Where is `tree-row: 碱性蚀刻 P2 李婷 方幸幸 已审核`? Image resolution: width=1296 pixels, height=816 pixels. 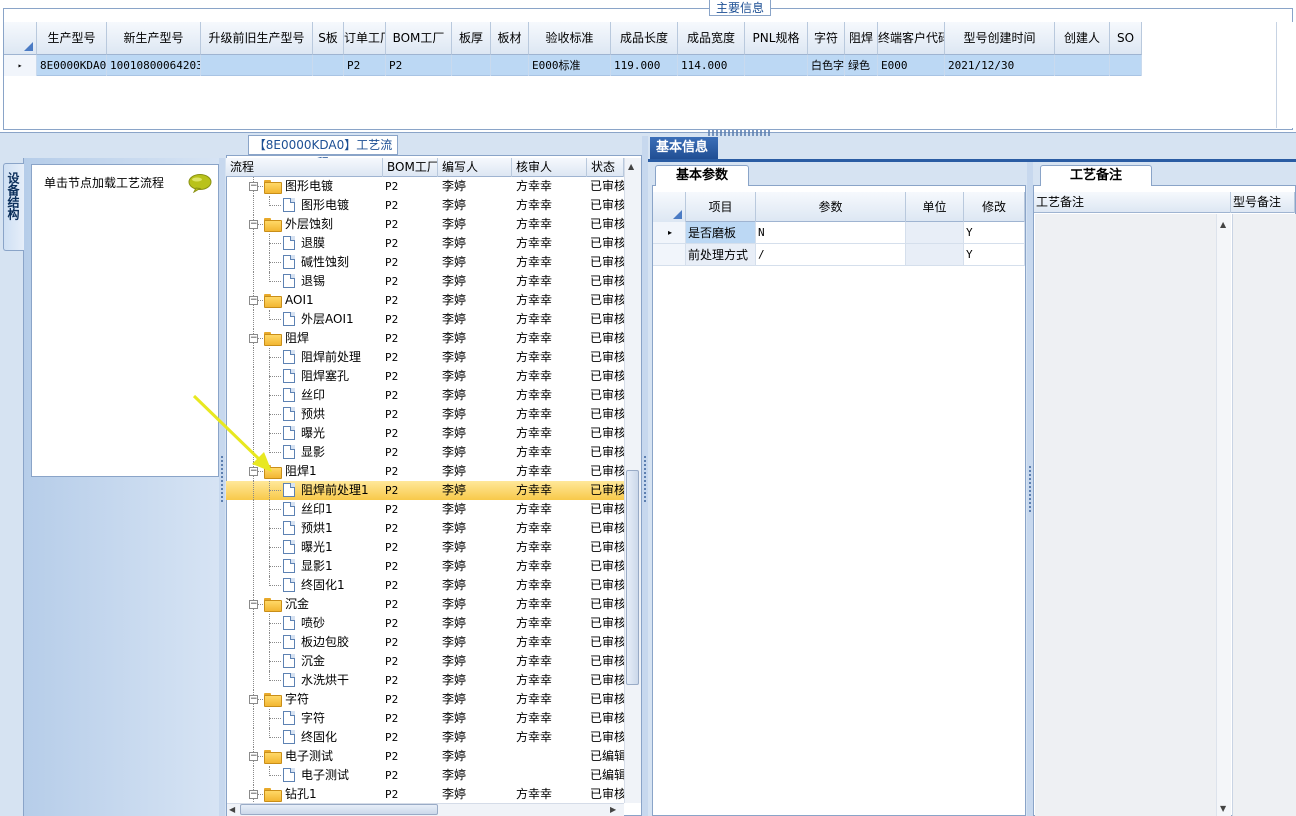 tree-row: 碱性蚀刻 P2 李婷 方幸幸 已审核 is located at coordinates (425, 262).